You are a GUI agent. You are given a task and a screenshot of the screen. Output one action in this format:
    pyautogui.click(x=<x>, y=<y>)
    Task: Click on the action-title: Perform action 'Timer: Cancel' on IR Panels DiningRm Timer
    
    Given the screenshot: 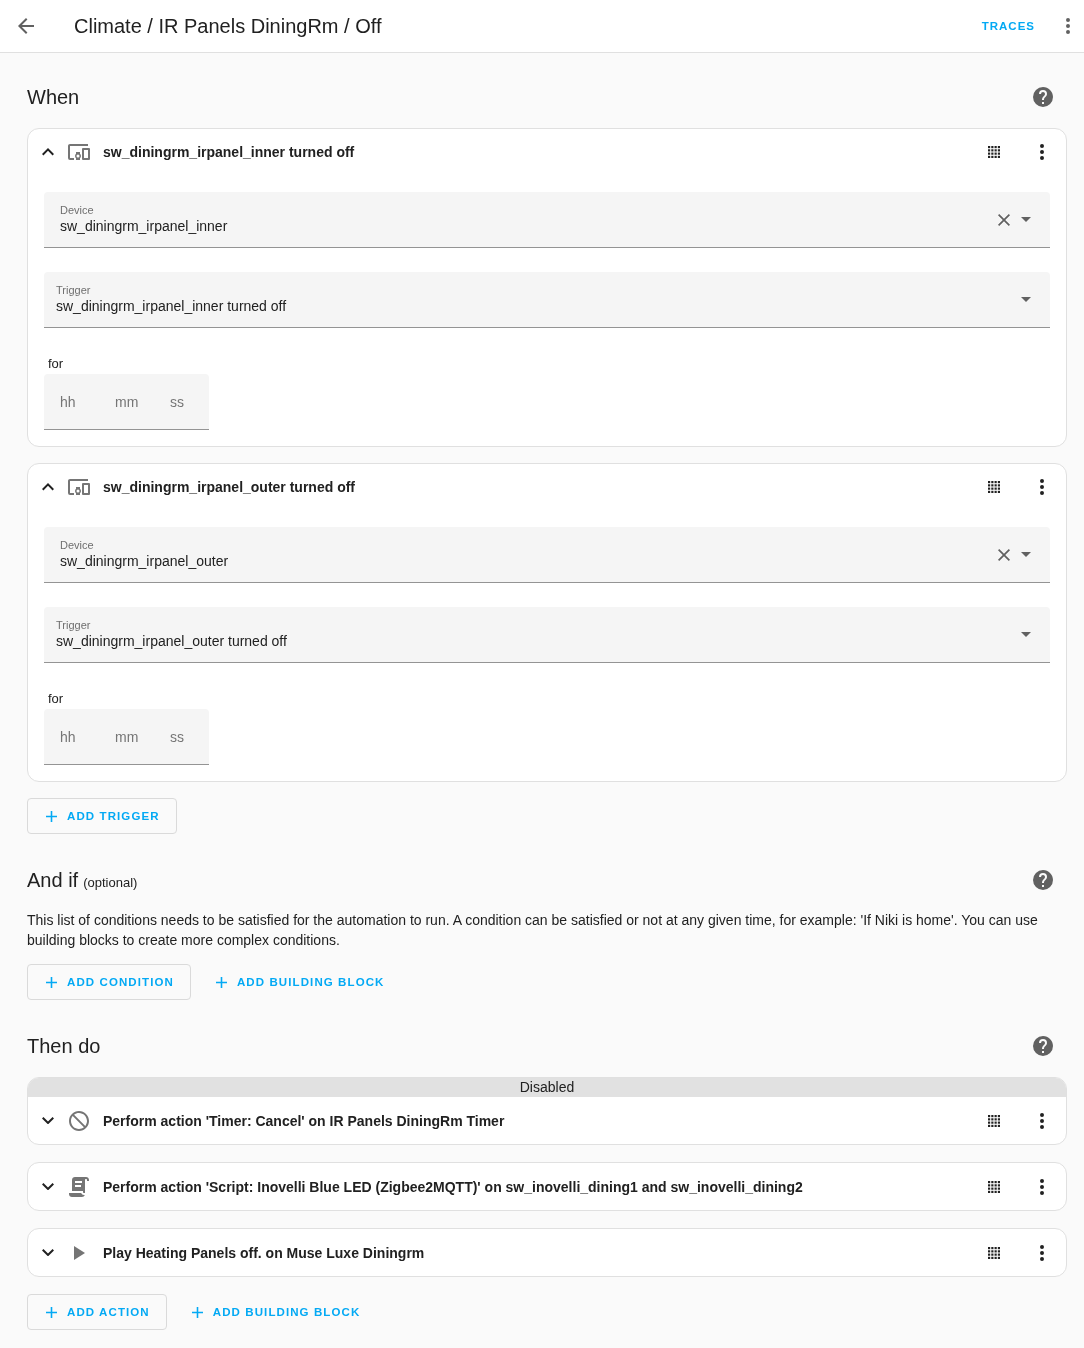 What is the action you would take?
    pyautogui.click(x=304, y=1120)
    